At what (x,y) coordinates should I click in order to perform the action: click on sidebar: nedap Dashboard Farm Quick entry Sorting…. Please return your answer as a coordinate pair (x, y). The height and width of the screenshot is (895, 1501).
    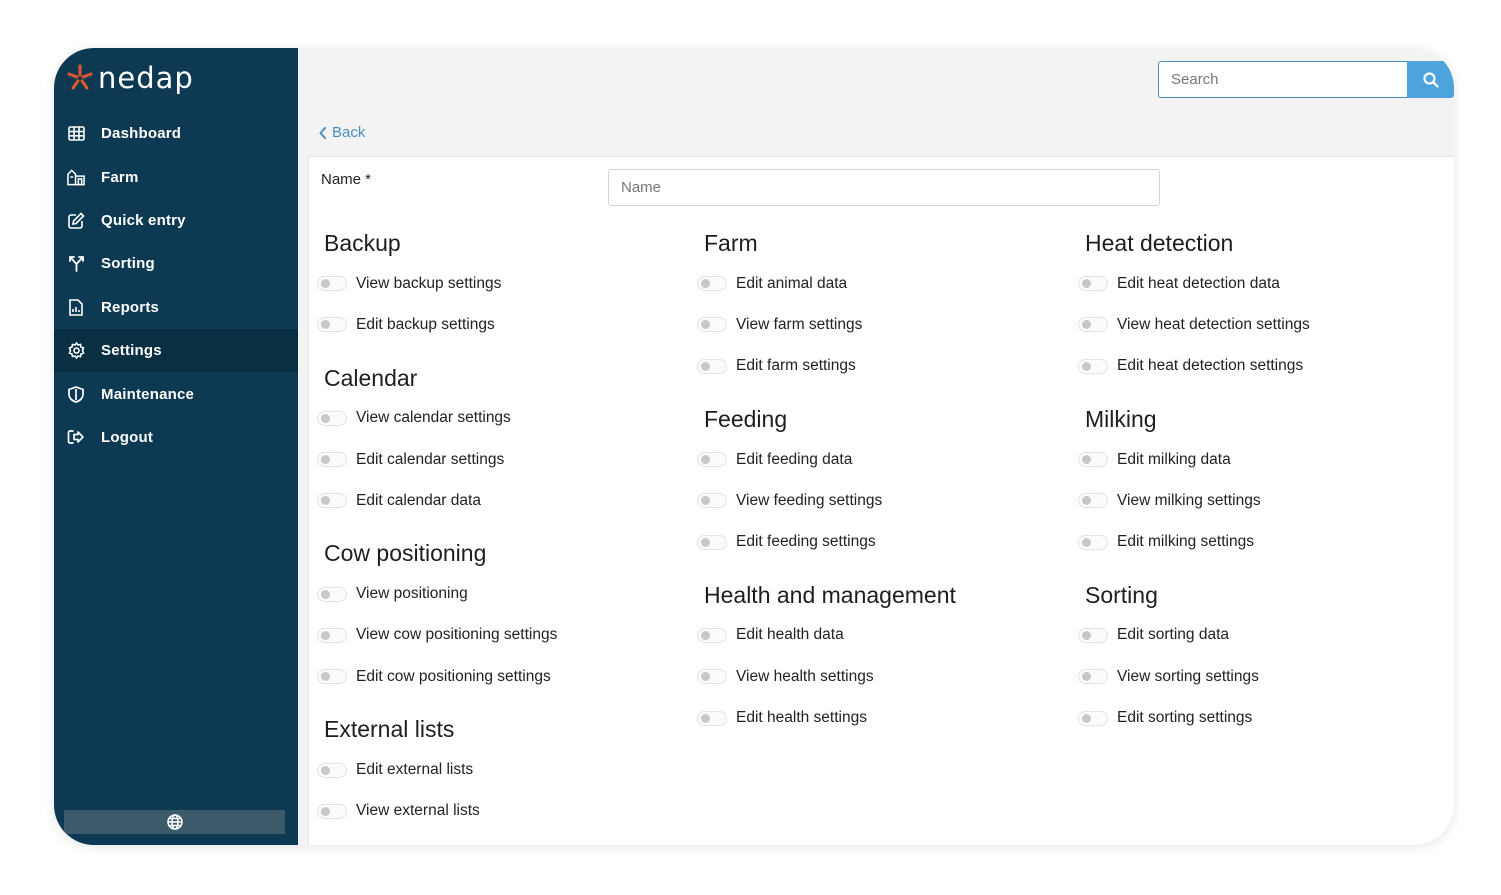
    Looking at the image, I should click on (176, 446).